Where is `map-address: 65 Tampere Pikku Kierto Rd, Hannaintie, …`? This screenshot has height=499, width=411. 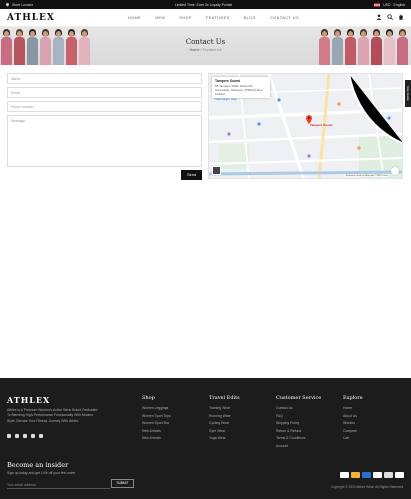 map-address: 65 Tampere Pikku Kierto Rd, Hannaintie, … is located at coordinates (239, 90).